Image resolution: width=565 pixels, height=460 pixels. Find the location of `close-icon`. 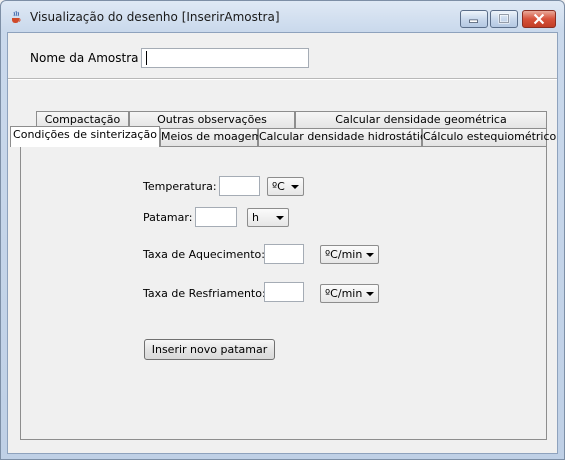

close-icon is located at coordinates (539, 19).